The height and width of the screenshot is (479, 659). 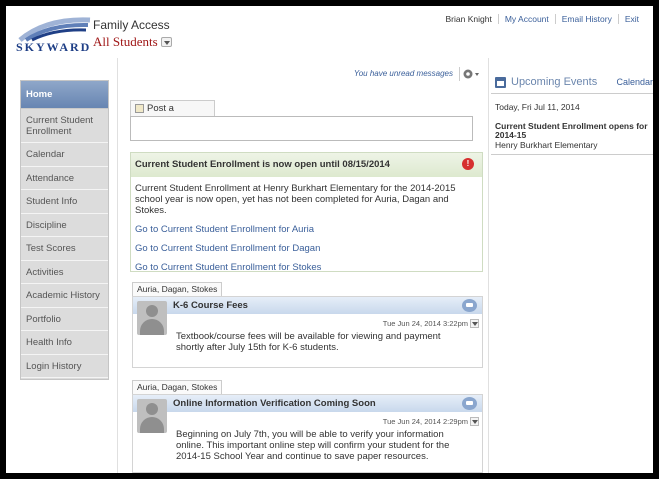 What do you see at coordinates (64, 343) in the screenshot?
I see `sidebar-item-health-info: Health Info` at bounding box center [64, 343].